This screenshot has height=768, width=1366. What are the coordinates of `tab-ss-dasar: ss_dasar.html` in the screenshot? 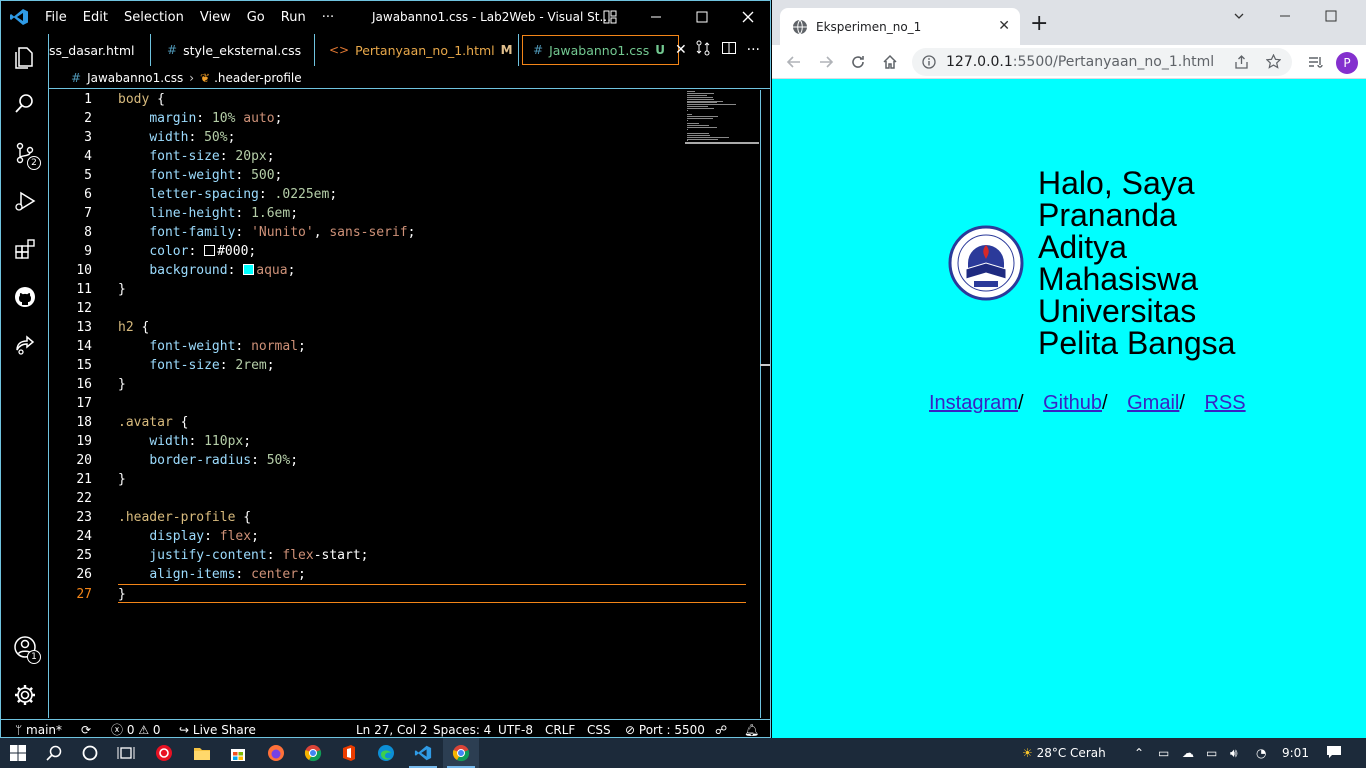 It's located at (100, 50).